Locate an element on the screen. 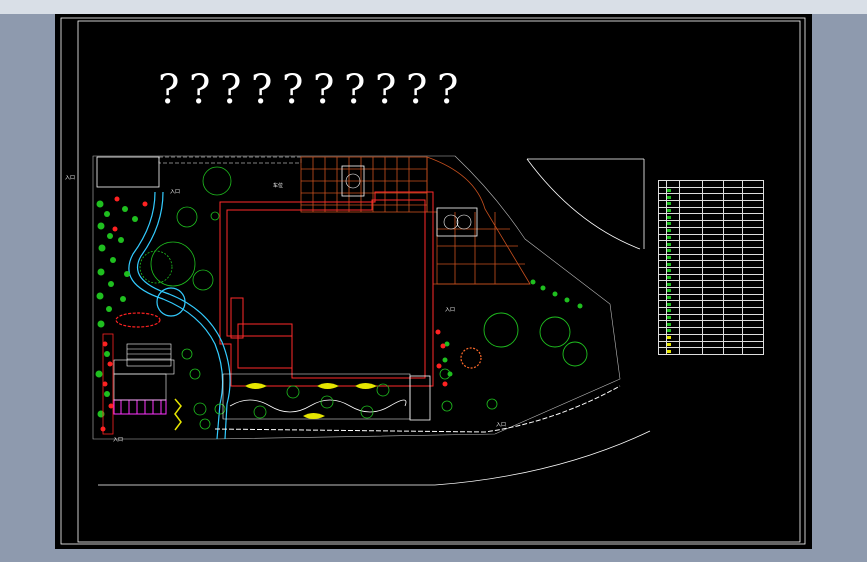 The height and width of the screenshot is (562, 867). label-bottom-right-gate: 入口 is located at coordinates (501, 425).